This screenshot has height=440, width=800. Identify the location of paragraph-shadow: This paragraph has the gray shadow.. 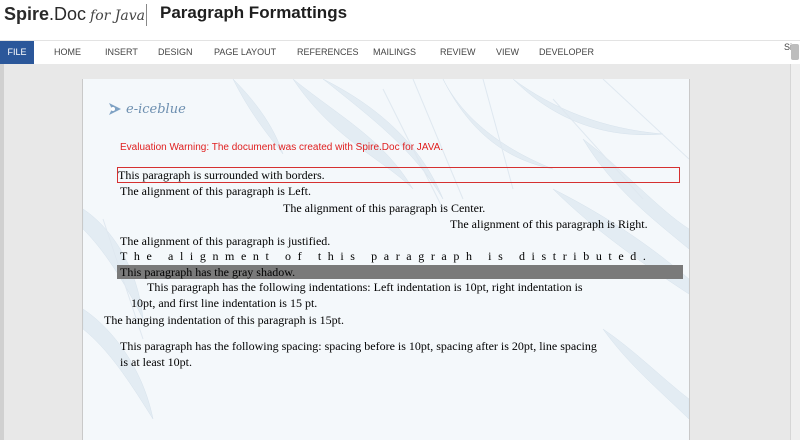
(400, 272).